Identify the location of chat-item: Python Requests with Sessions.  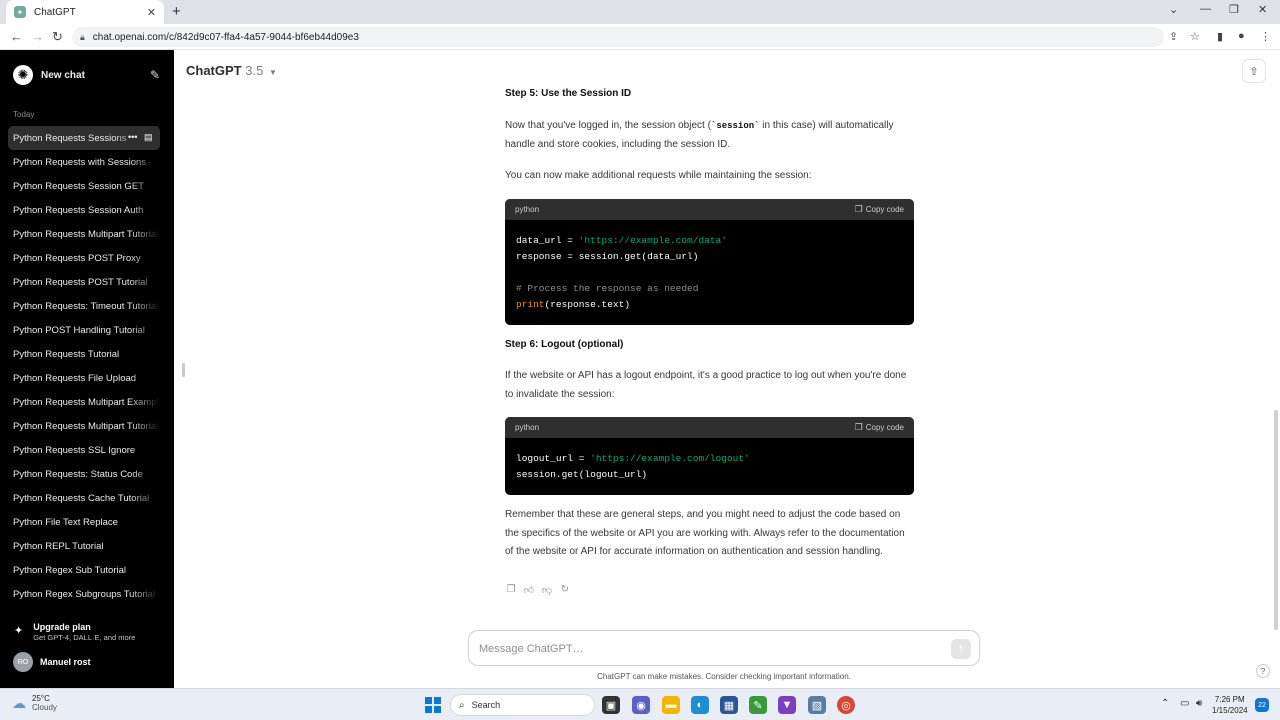
(84, 162).